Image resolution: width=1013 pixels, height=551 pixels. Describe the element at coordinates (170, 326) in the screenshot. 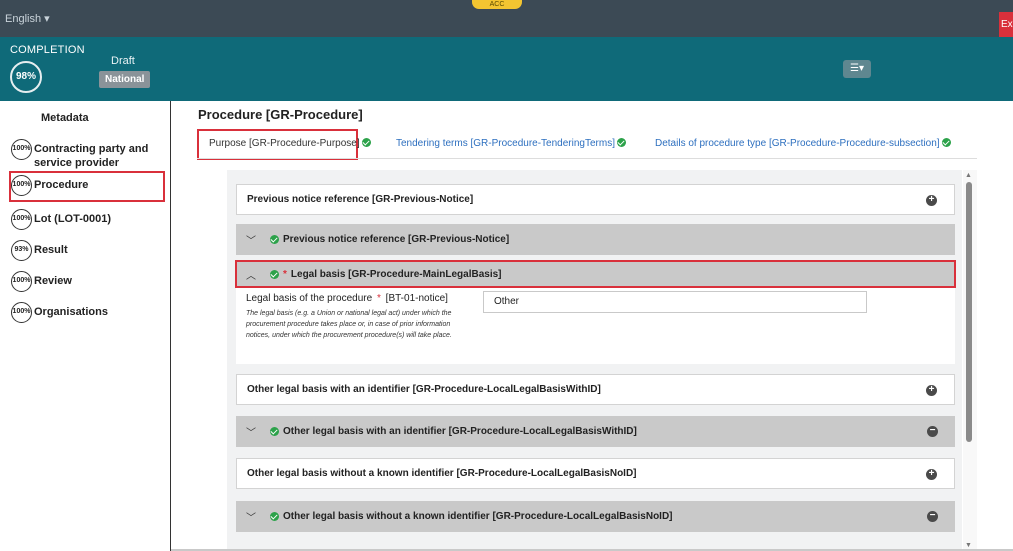

I see `sidebar-divider` at that location.